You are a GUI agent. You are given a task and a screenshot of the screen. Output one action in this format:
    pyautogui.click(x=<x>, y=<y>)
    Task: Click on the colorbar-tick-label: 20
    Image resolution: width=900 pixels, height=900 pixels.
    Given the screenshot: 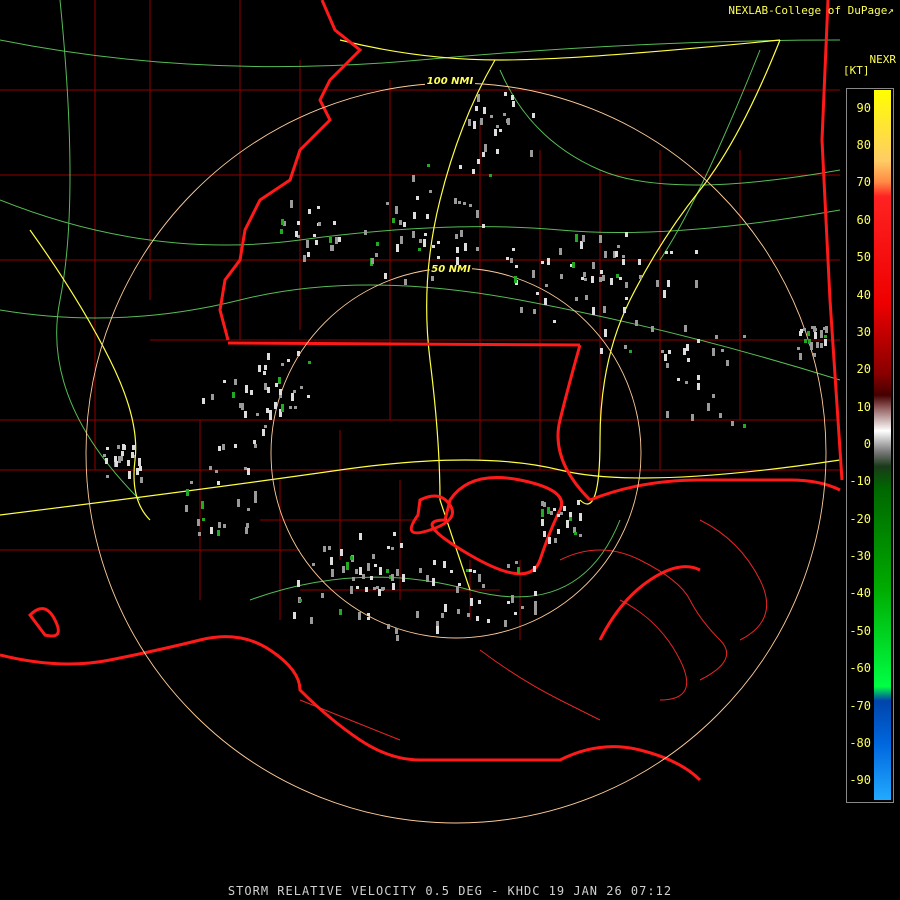 What is the action you would take?
    pyautogui.click(x=863, y=369)
    